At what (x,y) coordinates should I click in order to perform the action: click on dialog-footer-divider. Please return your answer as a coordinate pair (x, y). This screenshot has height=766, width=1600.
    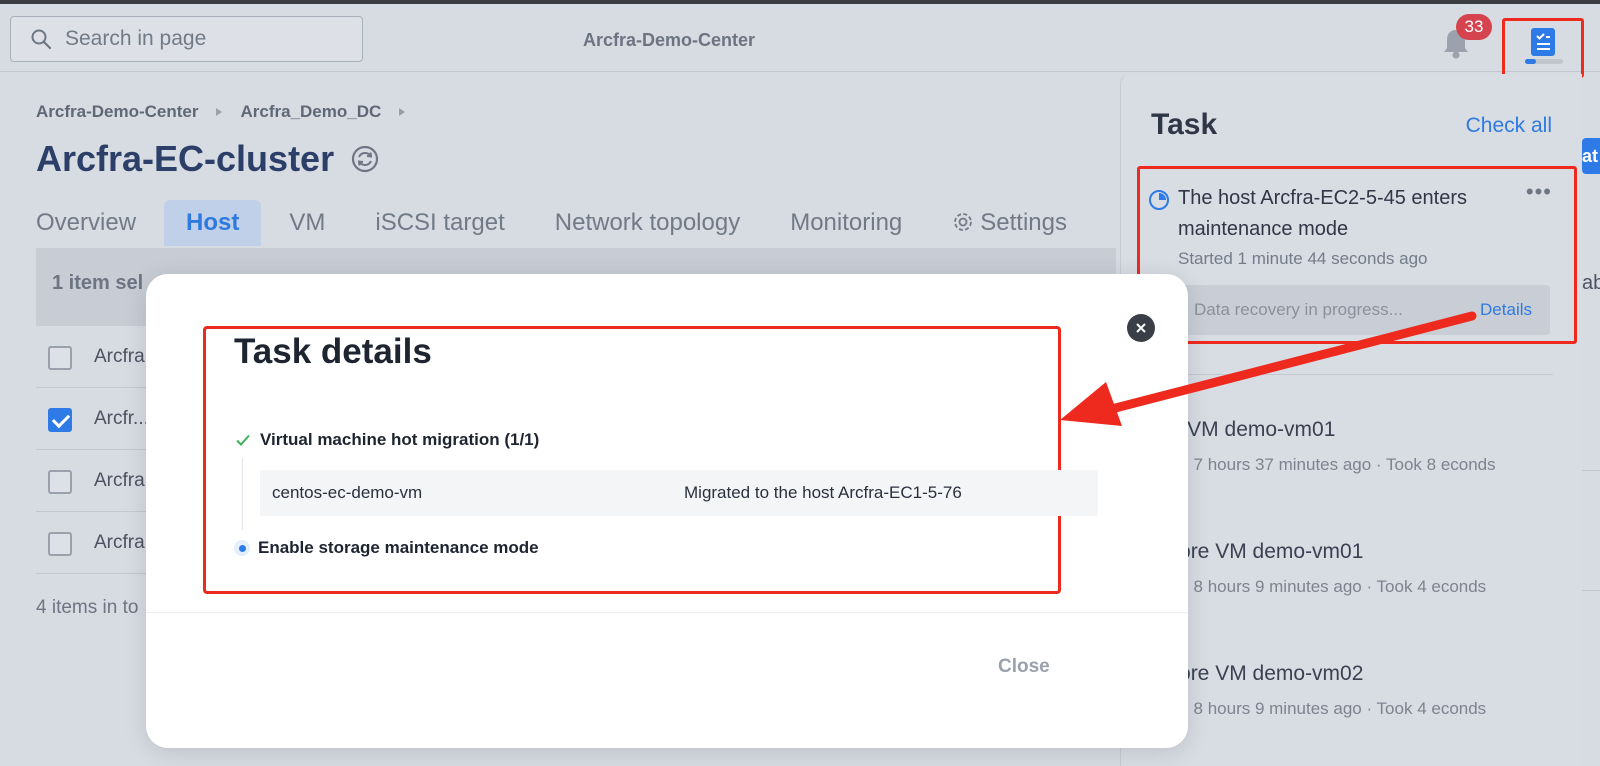
    Looking at the image, I should click on (667, 612).